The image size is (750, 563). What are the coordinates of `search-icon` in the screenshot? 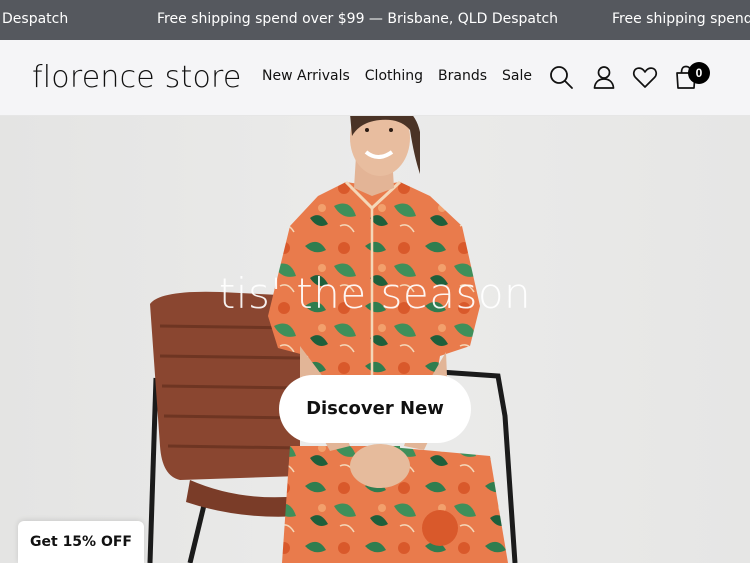 It's located at (561, 77).